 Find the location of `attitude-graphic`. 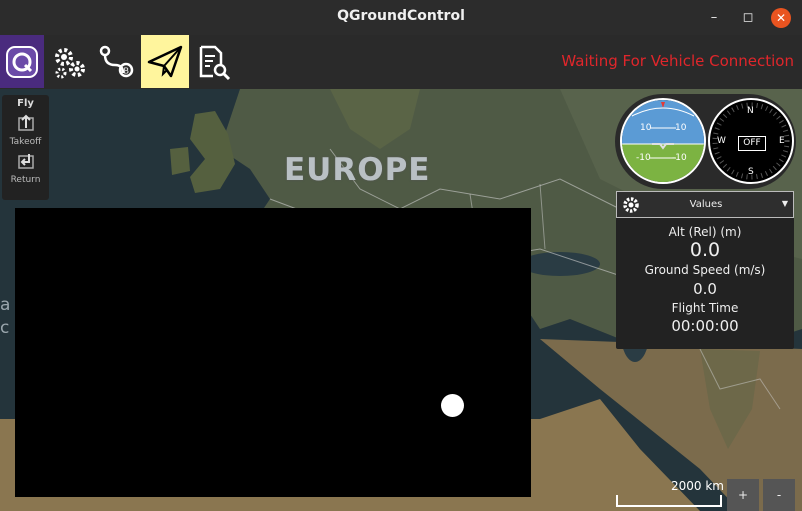

attitude-graphic is located at coordinates (663, 141).